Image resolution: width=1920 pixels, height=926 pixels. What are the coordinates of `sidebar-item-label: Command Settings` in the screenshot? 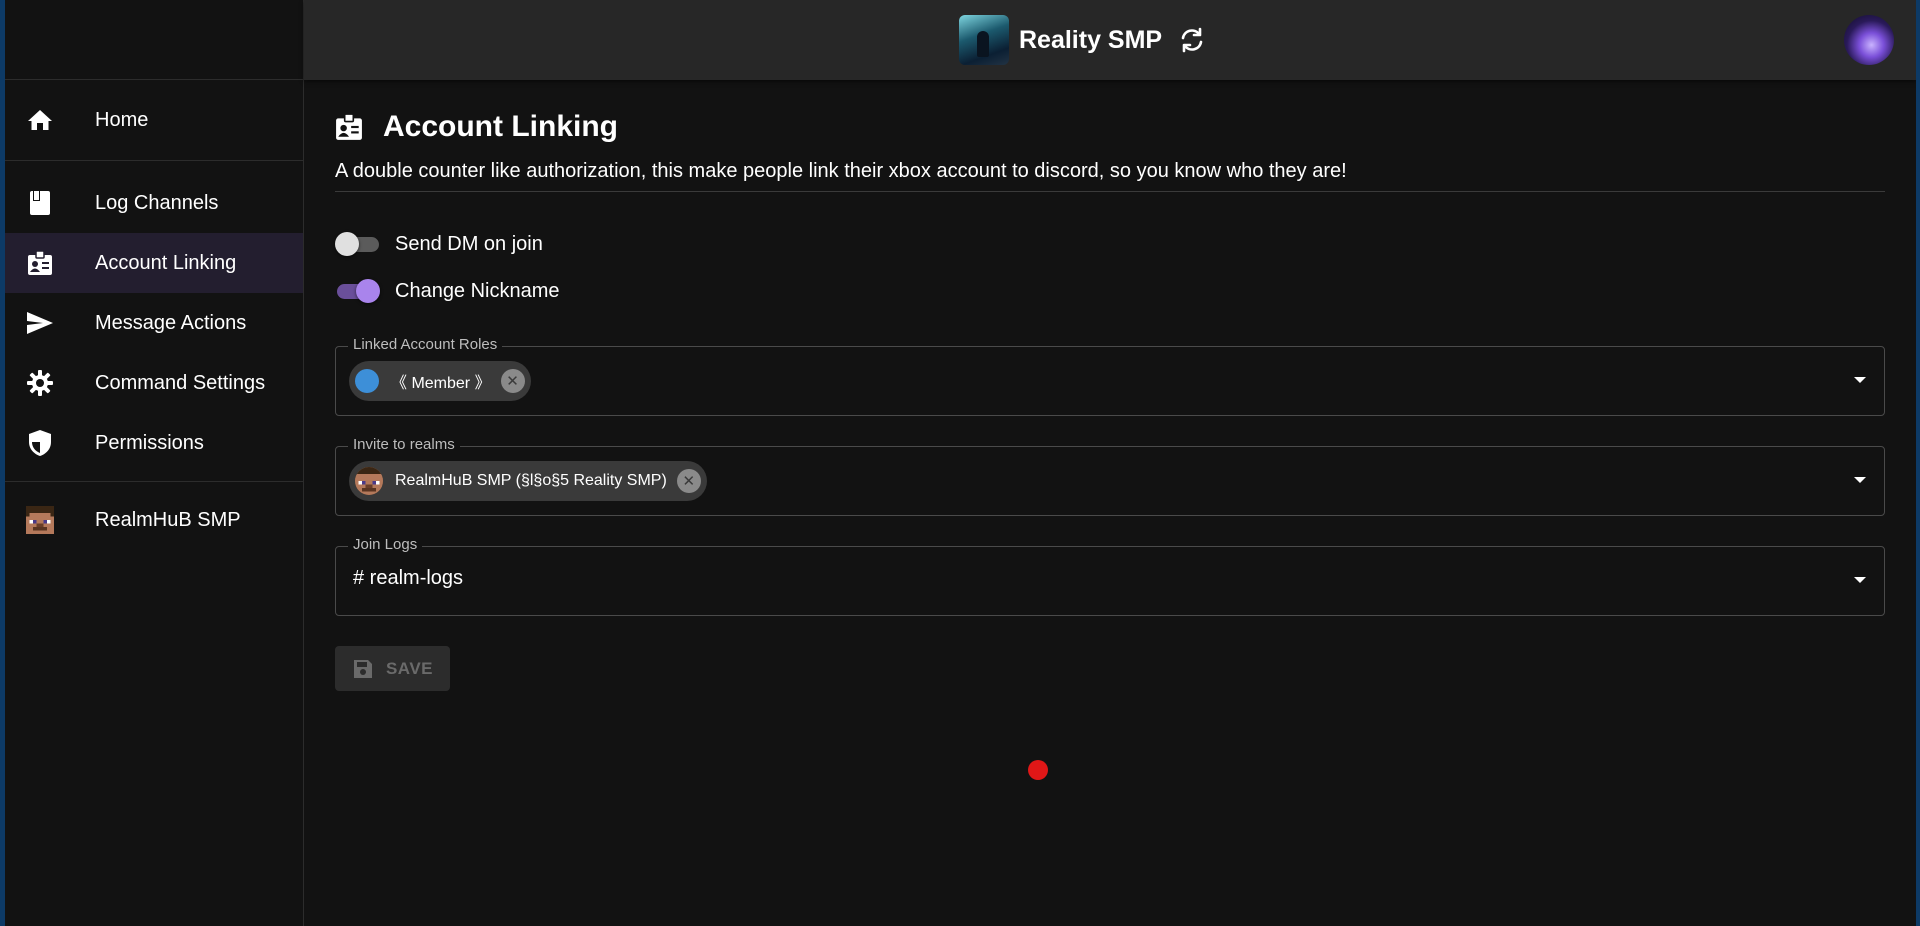 It's located at (180, 382).